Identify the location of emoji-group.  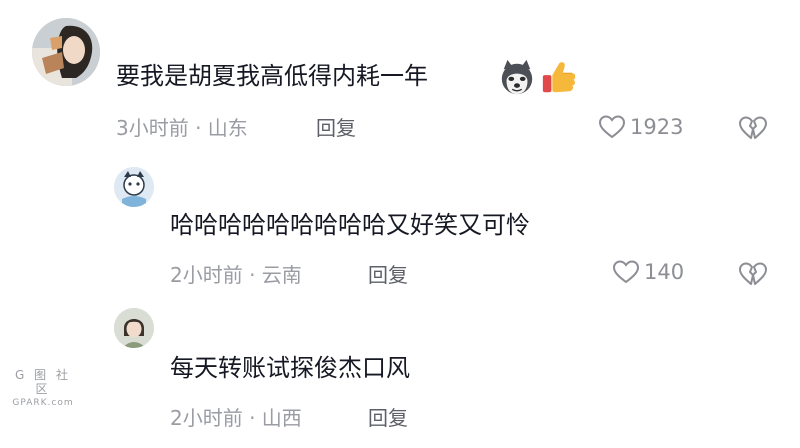
(538, 78).